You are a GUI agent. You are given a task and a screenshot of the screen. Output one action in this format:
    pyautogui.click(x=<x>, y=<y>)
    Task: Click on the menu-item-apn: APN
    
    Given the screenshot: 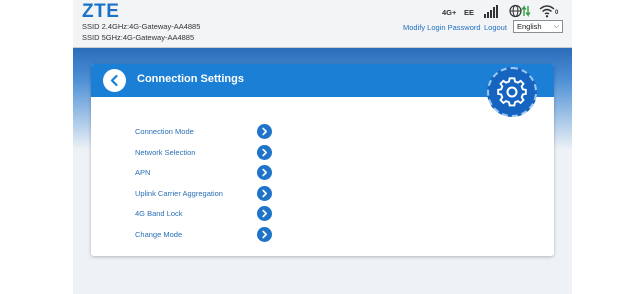 What is the action you would take?
    pyautogui.click(x=191, y=173)
    